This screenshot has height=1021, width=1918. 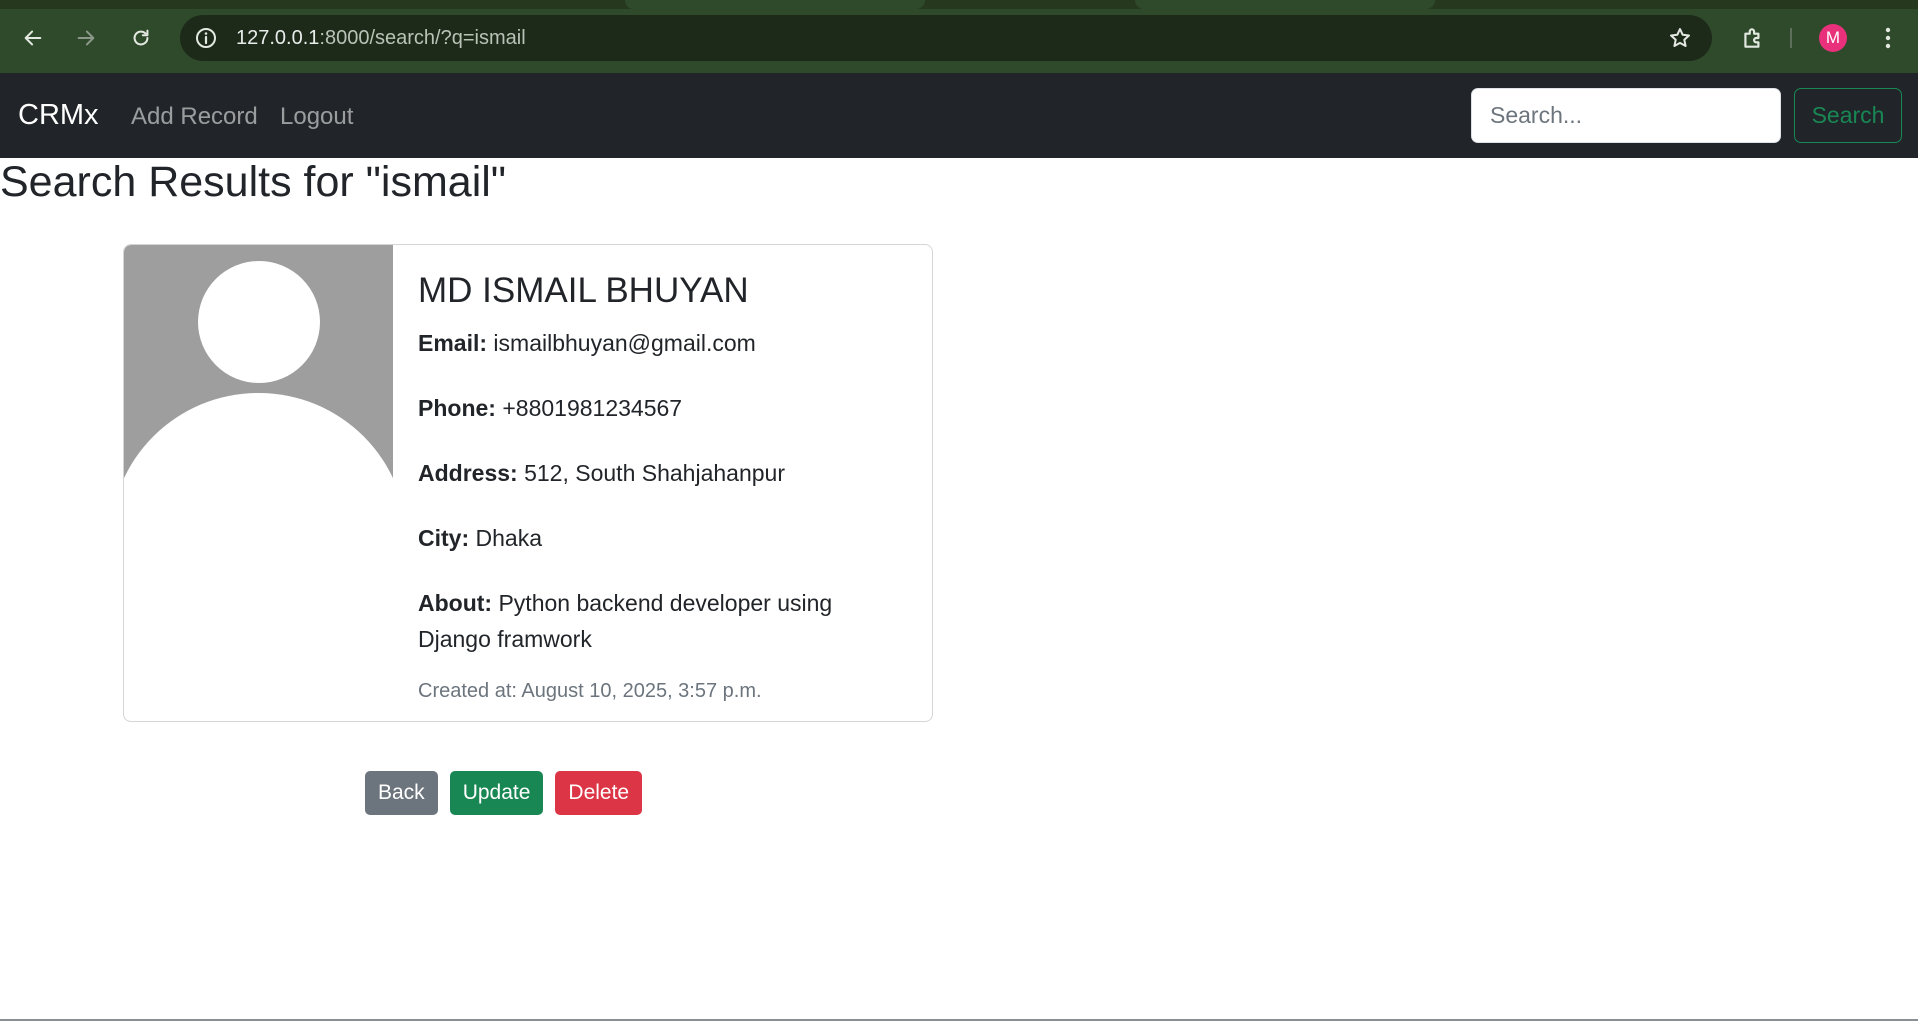 I want to click on profile-avatar: M, so click(x=1833, y=38).